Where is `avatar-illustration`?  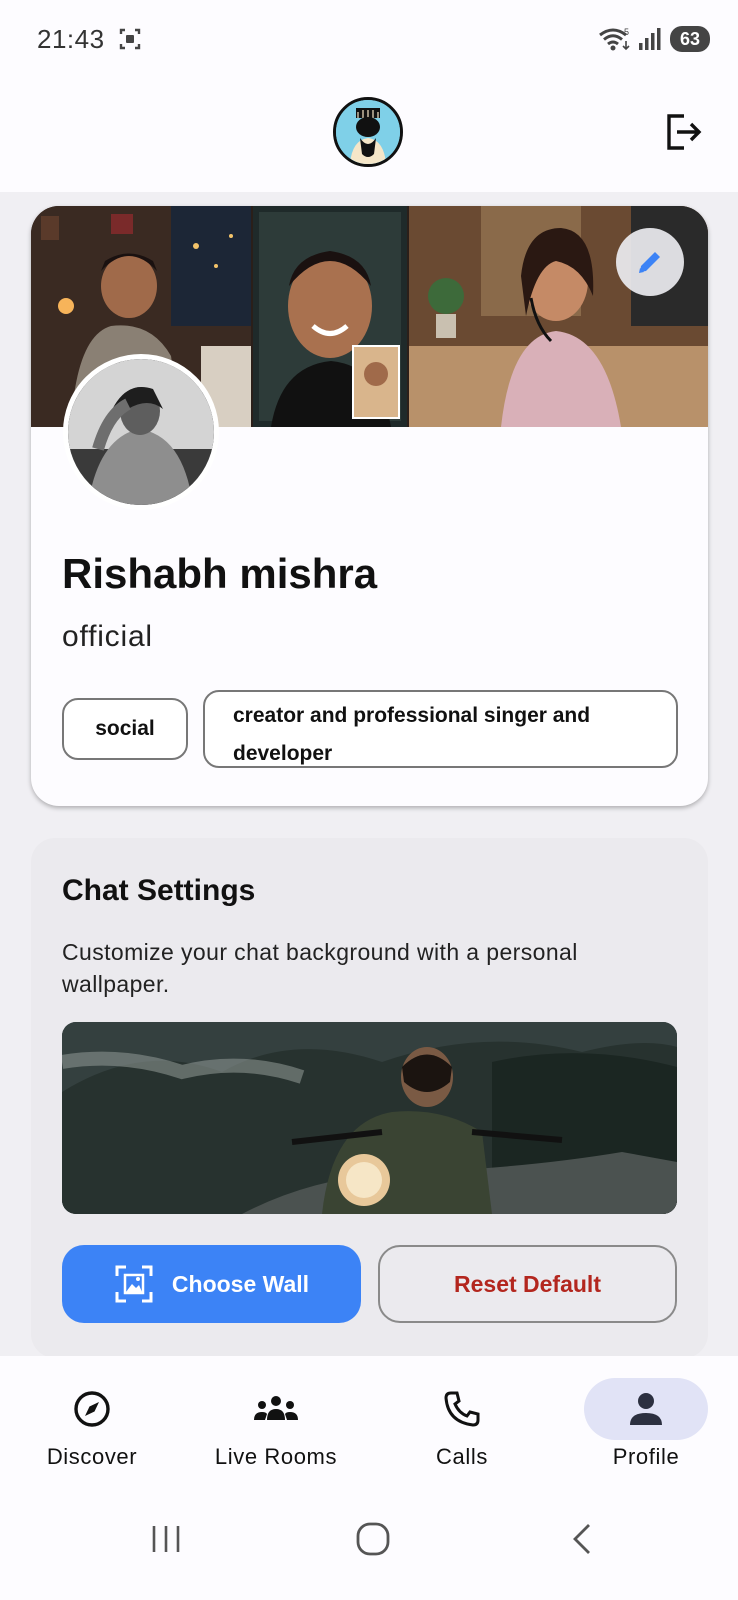 avatar-illustration is located at coordinates (368, 132).